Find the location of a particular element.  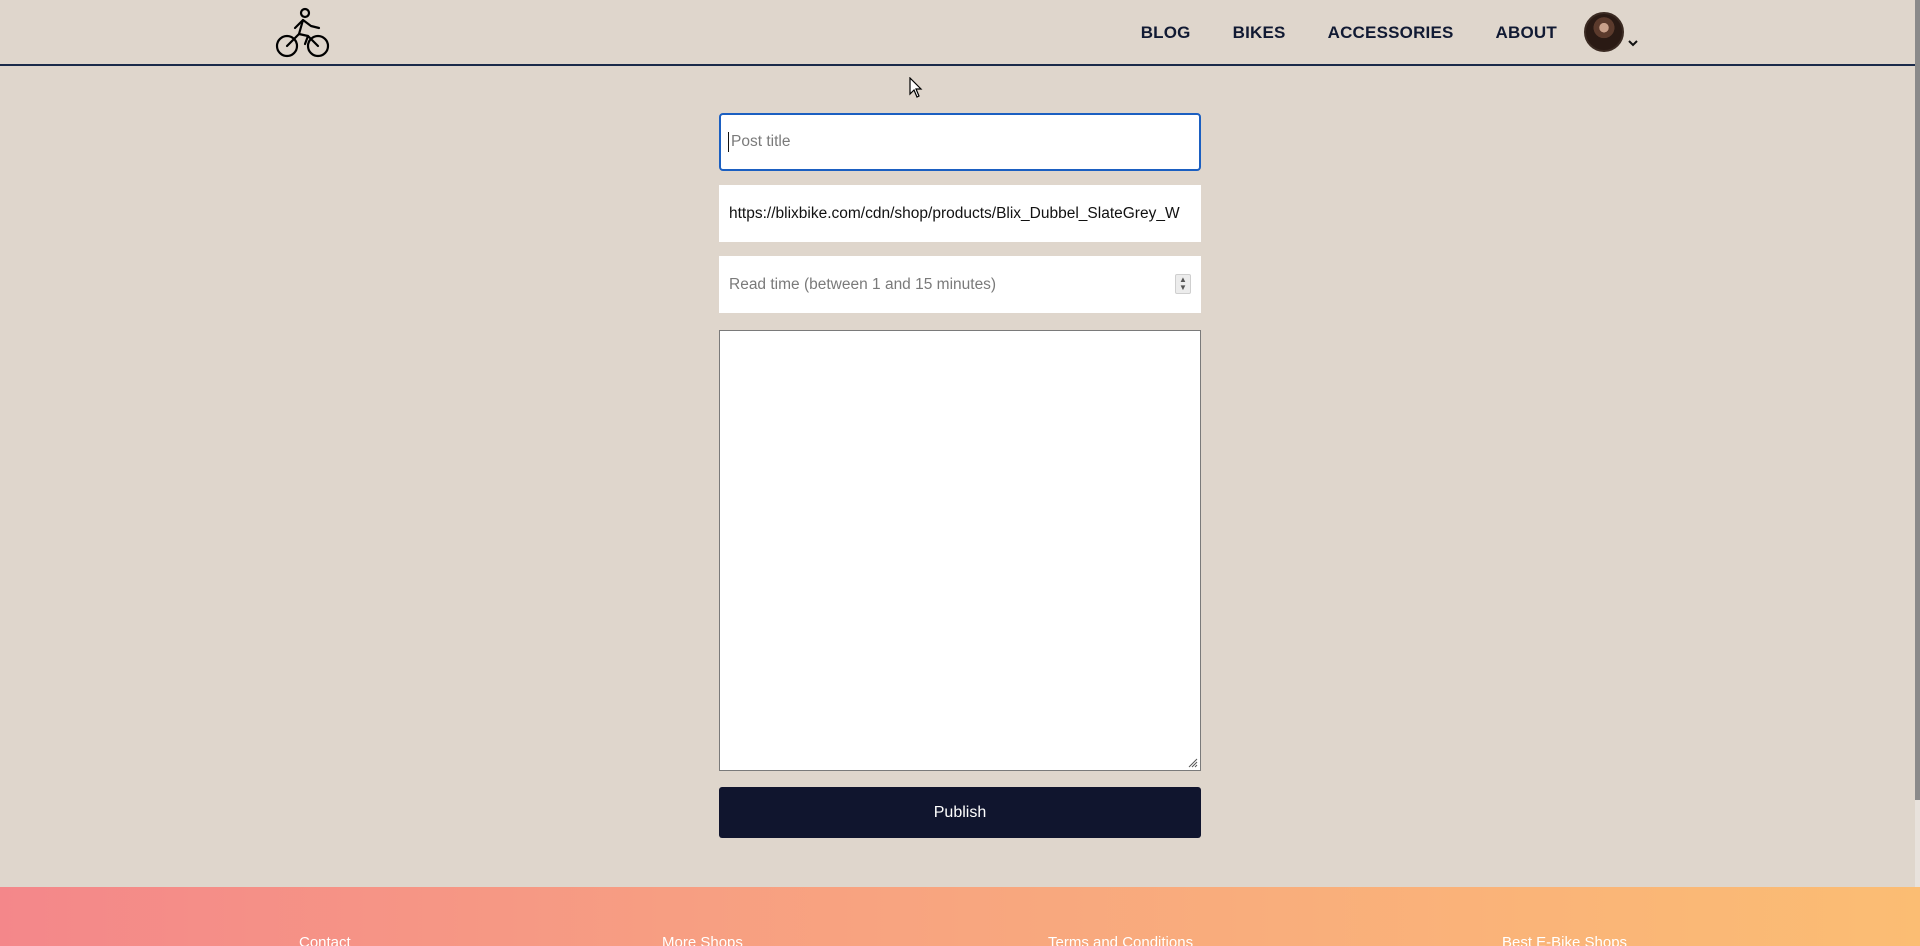

image-url-input is located at coordinates (960, 213).